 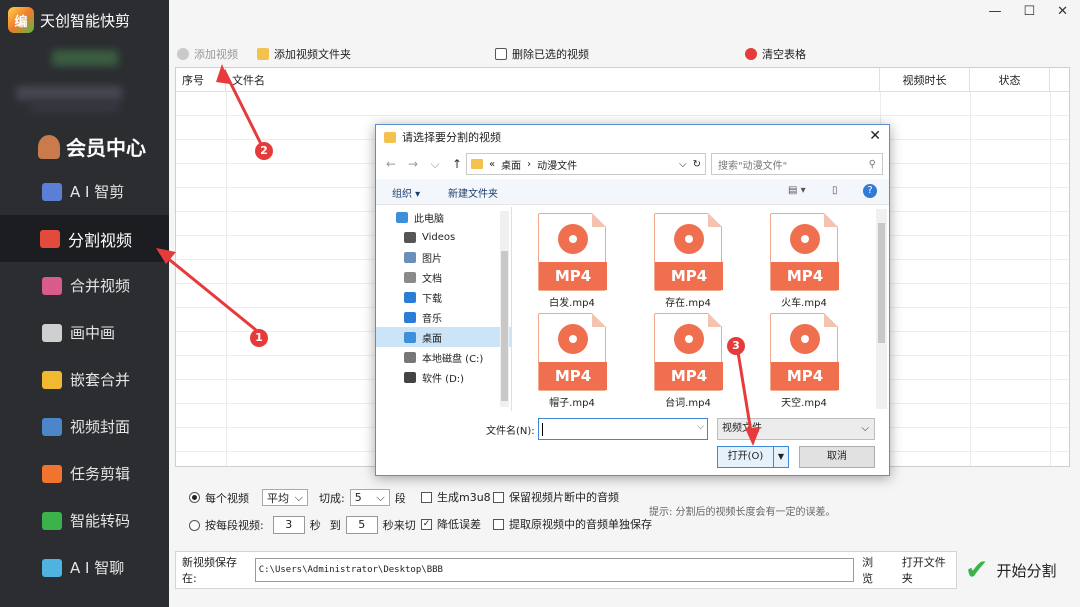 I want to click on sidebar-item-label: 视频封面, so click(x=100, y=427).